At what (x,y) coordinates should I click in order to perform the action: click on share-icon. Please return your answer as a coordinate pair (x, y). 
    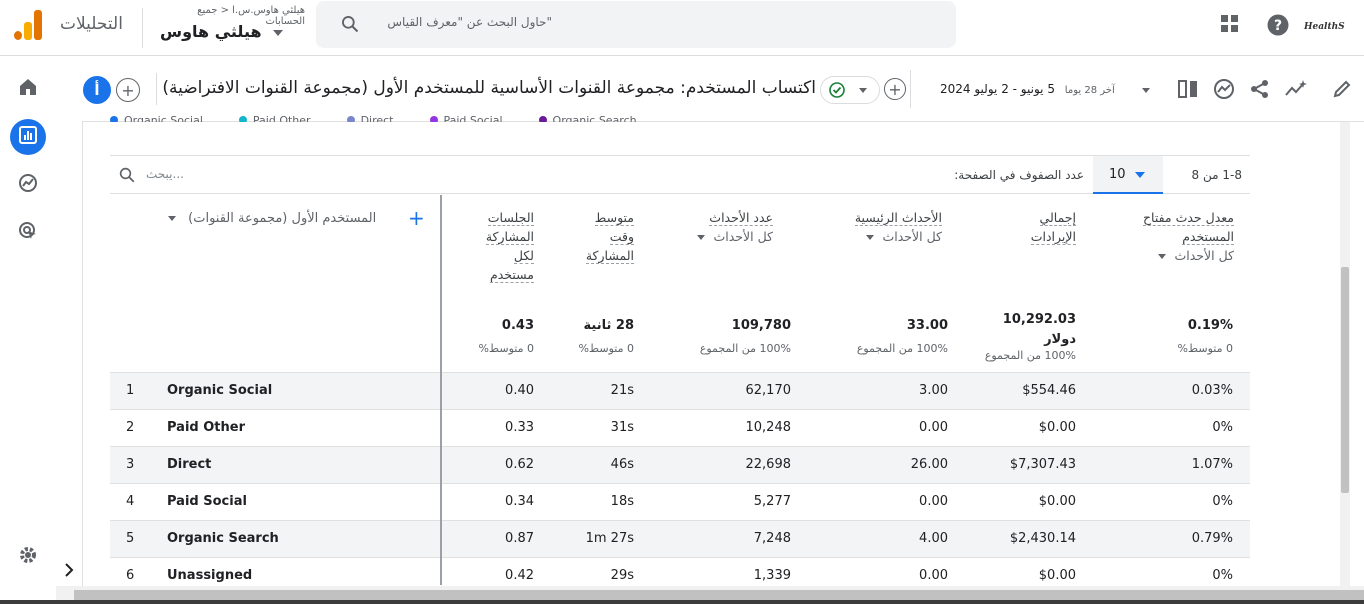
    Looking at the image, I should click on (1260, 91).